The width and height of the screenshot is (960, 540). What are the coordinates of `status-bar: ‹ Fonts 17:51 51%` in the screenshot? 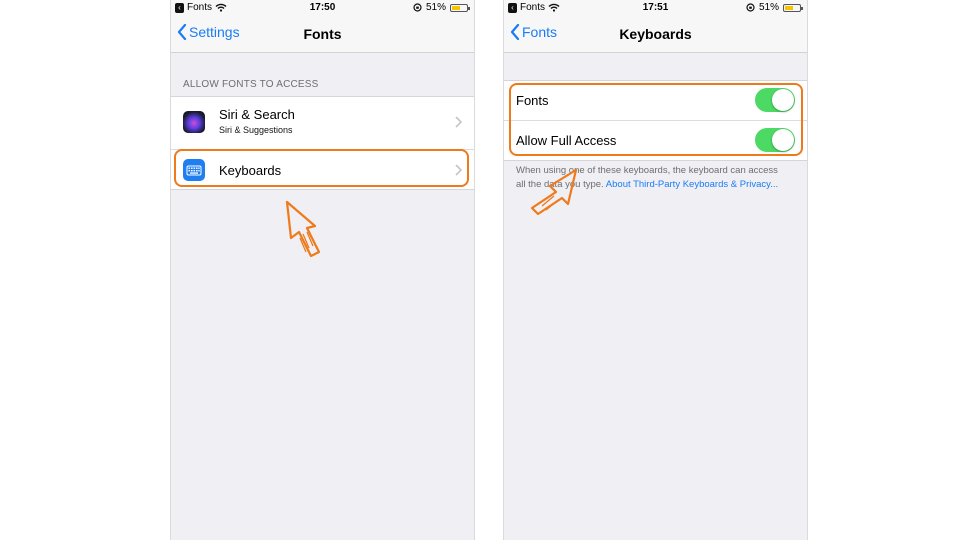 It's located at (655, 8).